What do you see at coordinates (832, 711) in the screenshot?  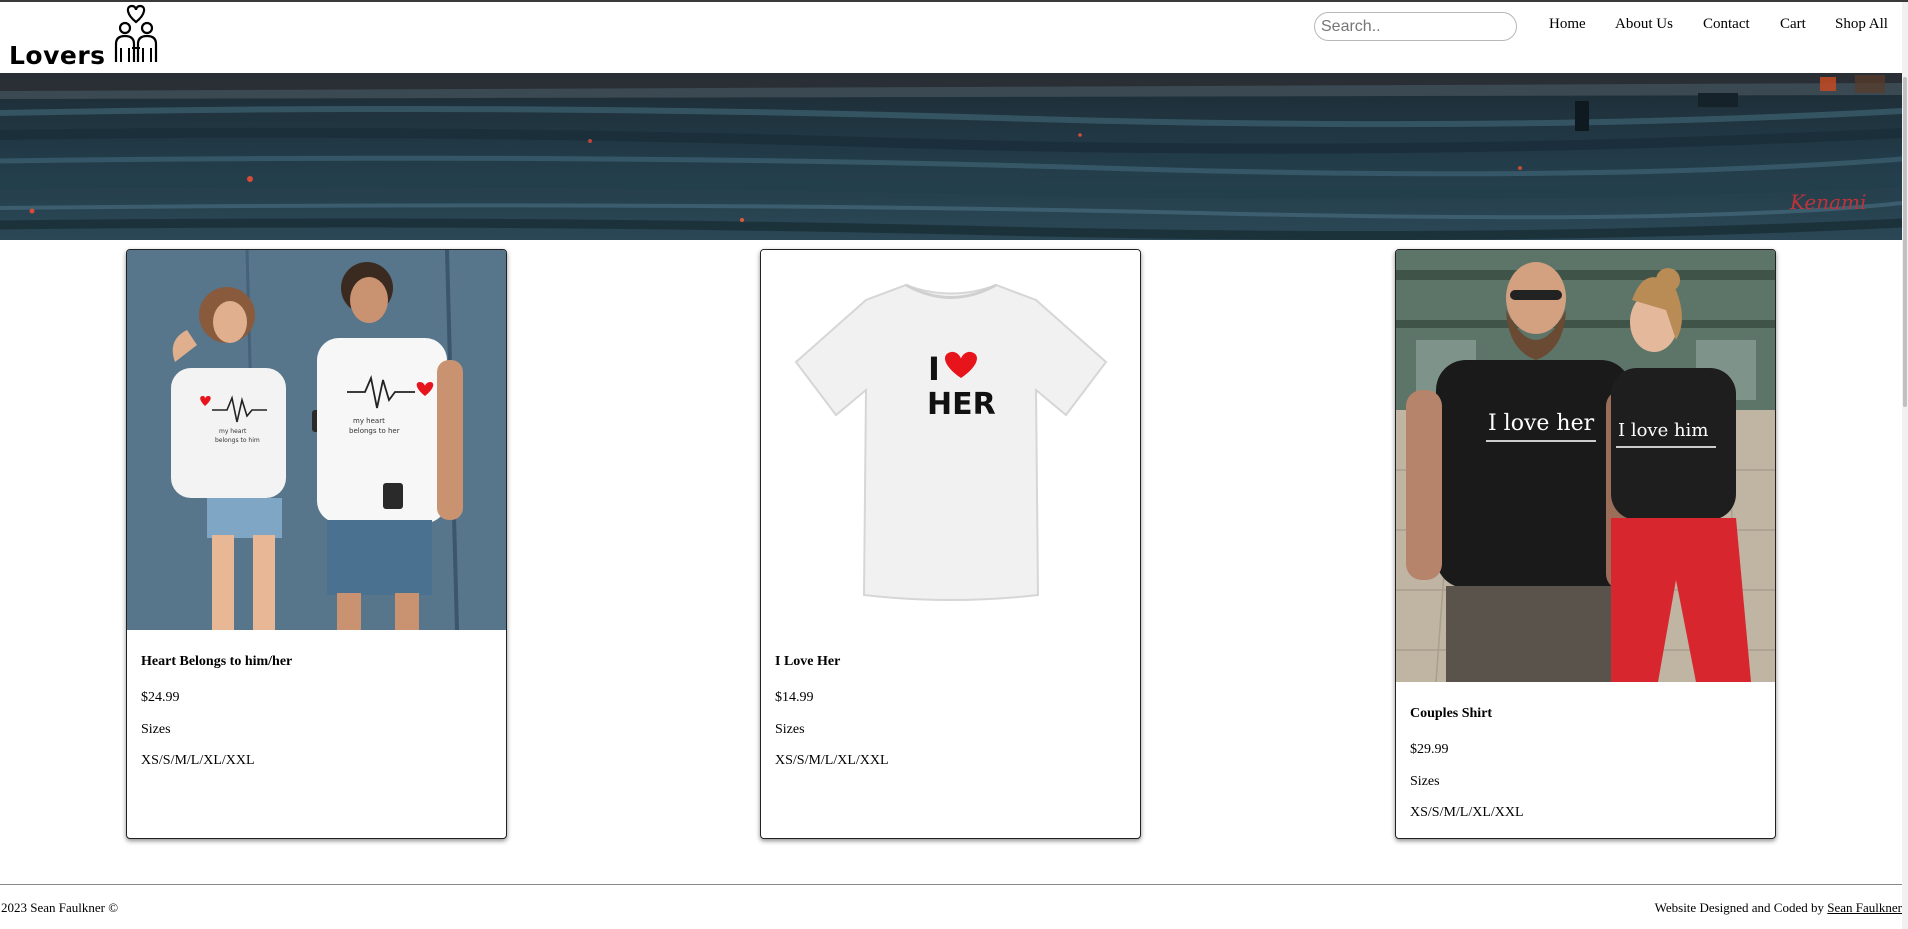 I see `product-info: I Love Her $14.99 Sizes XS/S/M/L/XL/XXL` at bounding box center [832, 711].